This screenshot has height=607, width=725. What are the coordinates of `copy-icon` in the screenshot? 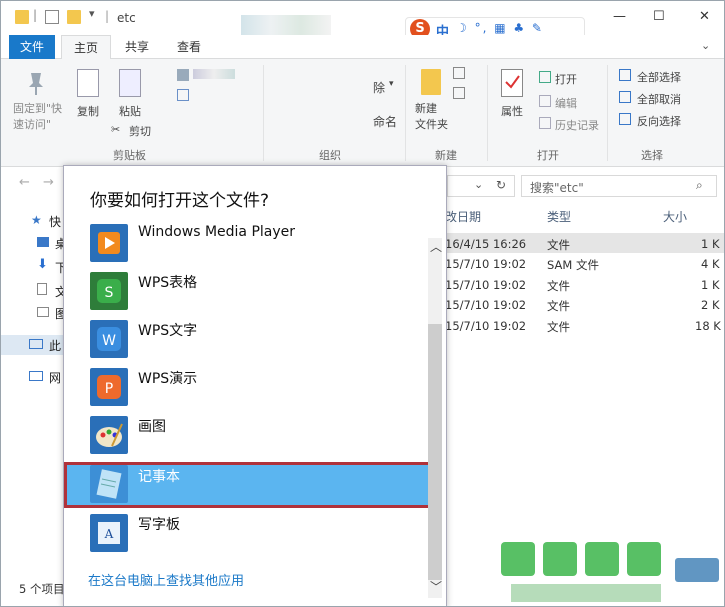 It's located at (88, 83).